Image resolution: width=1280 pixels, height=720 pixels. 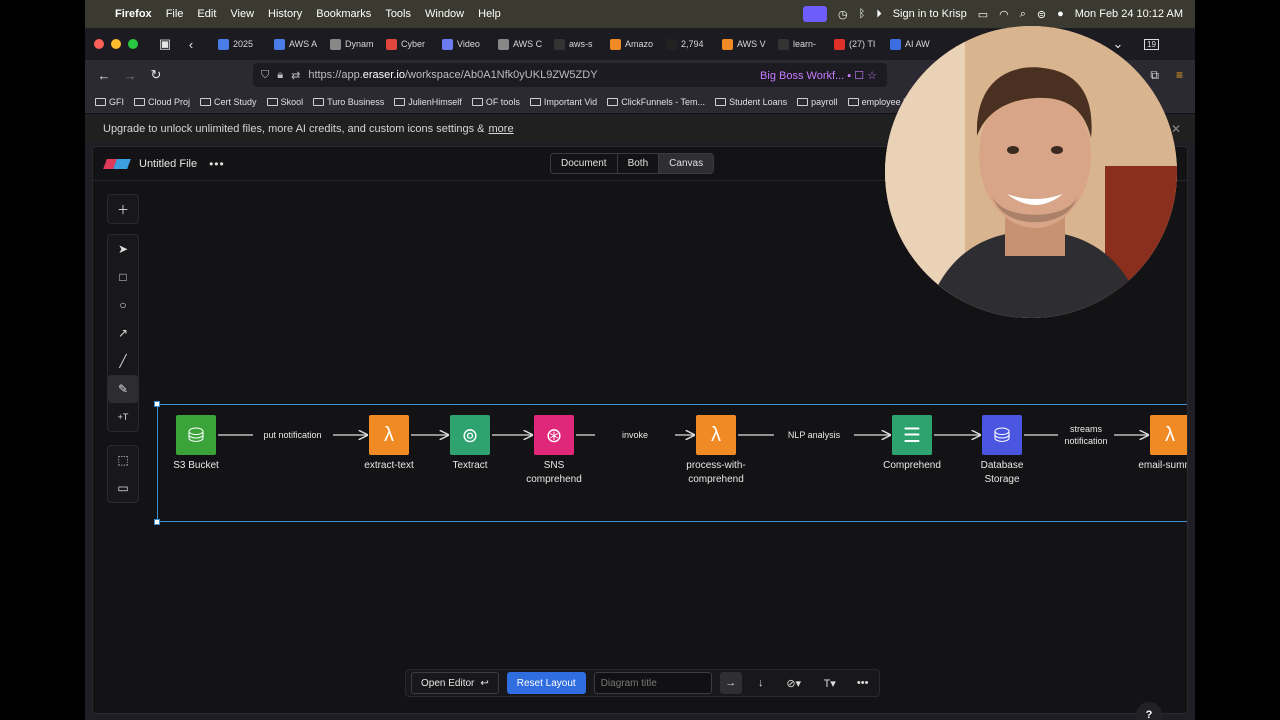 What do you see at coordinates (117, 163) in the screenshot?
I see `eraser-logo` at bounding box center [117, 163].